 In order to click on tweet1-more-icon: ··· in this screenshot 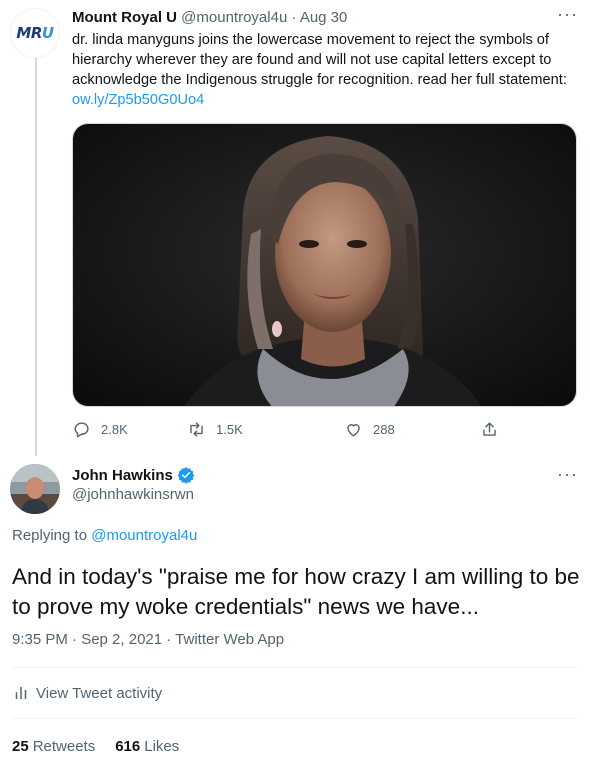, I will do `click(567, 14)`.